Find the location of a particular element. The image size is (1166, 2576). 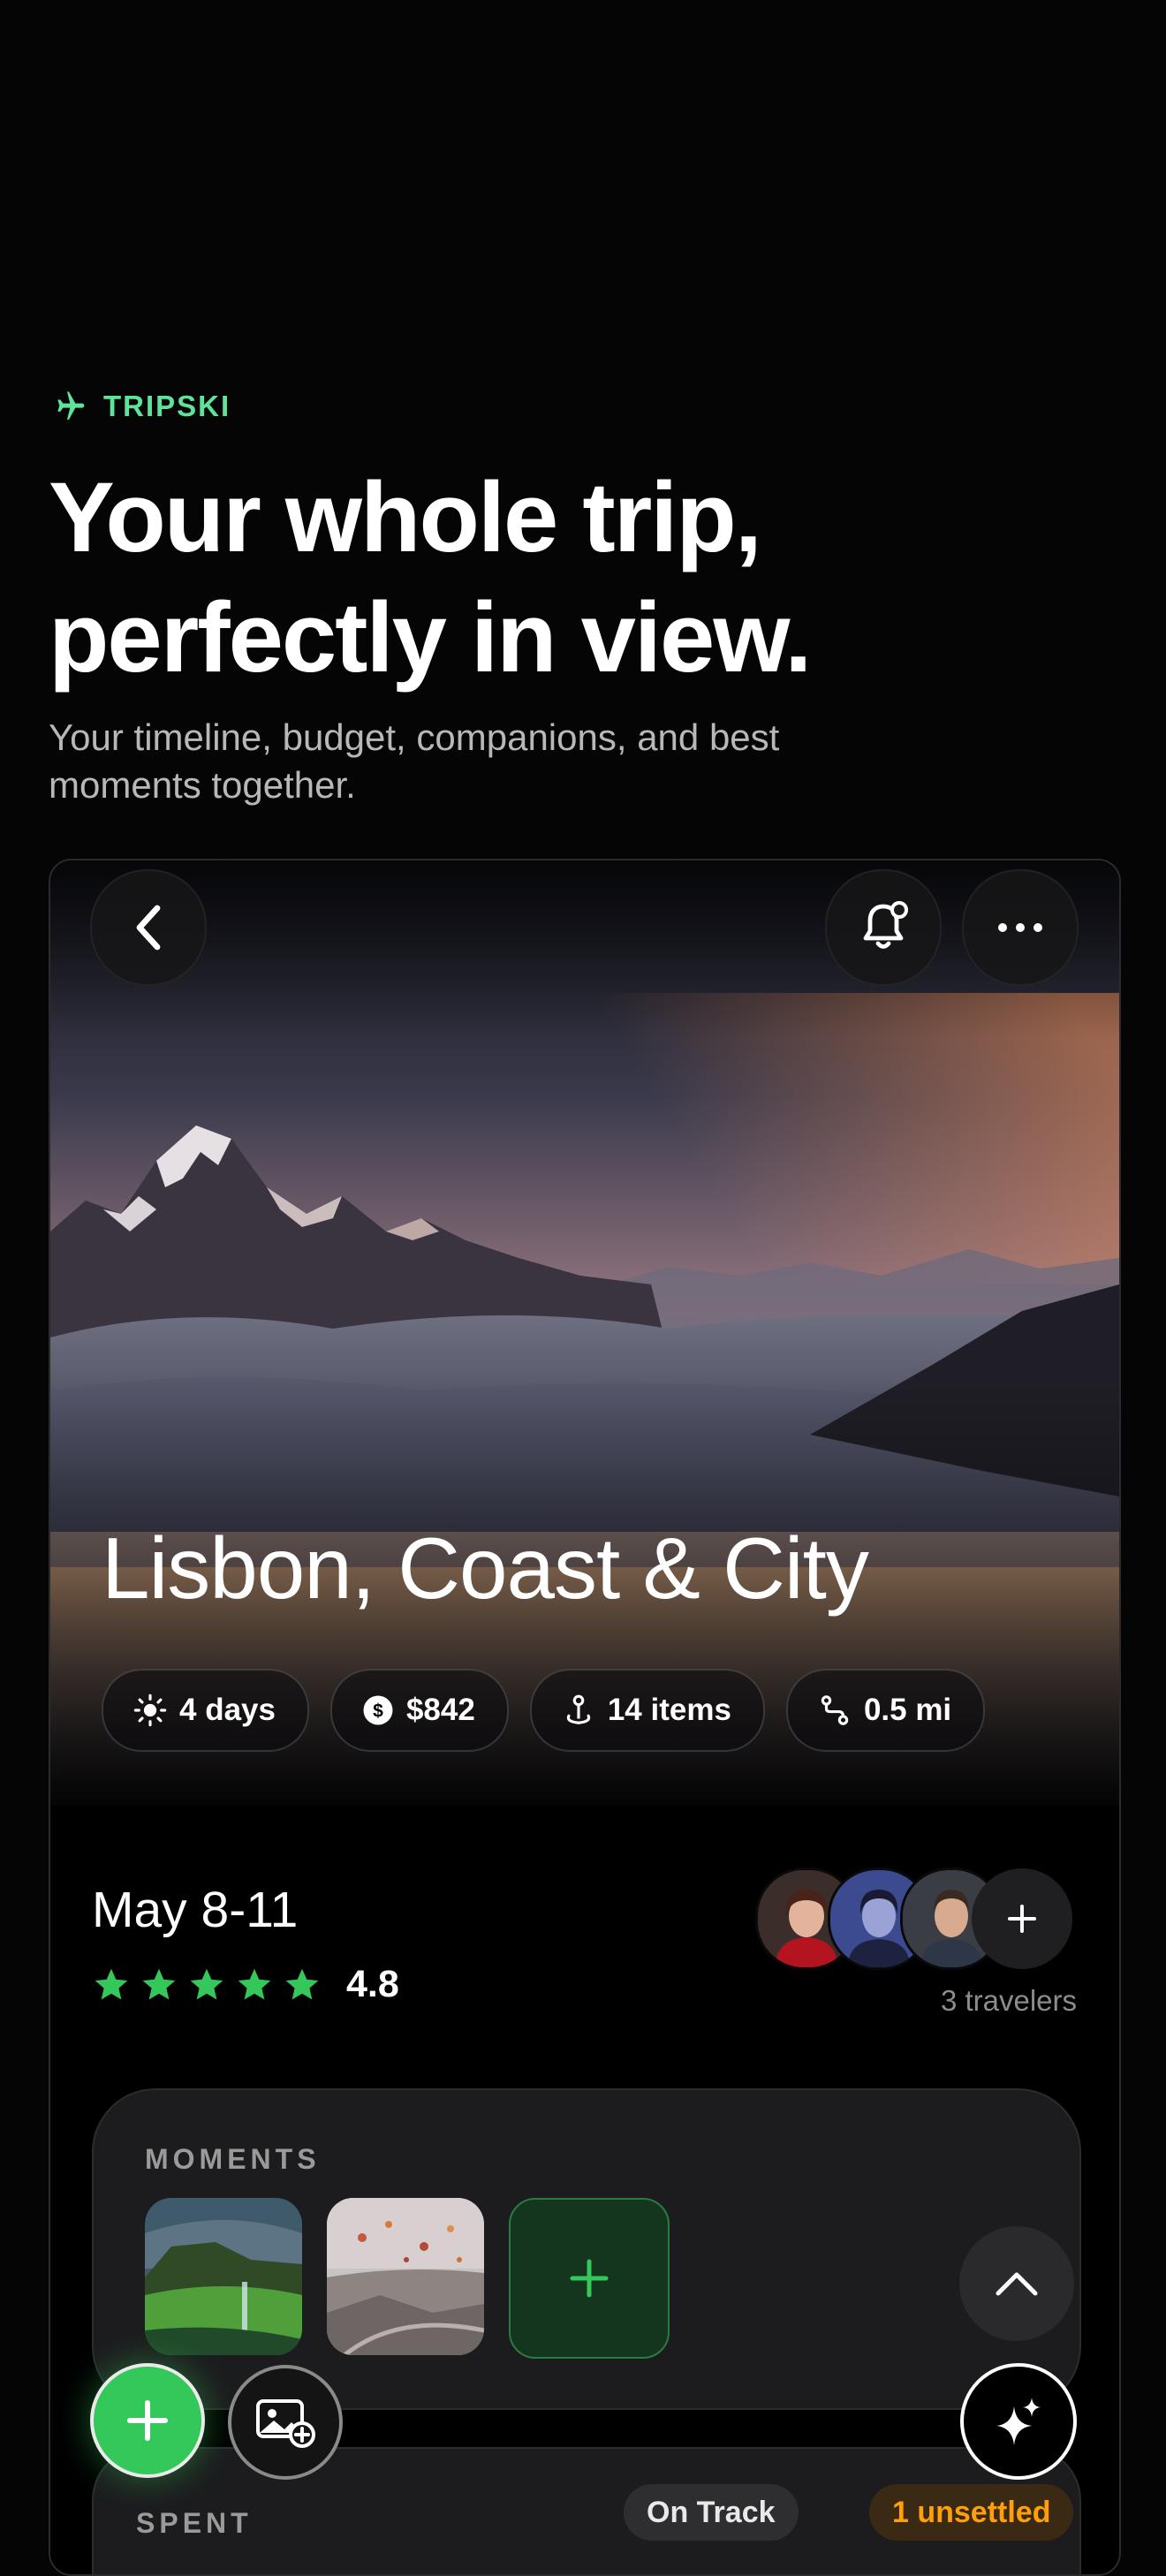

sparkles-icon is located at coordinates (1018, 2421).